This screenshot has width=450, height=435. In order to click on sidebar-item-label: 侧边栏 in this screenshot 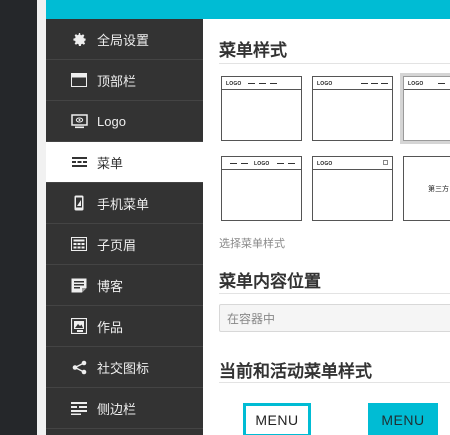, I will do `click(117, 409)`.